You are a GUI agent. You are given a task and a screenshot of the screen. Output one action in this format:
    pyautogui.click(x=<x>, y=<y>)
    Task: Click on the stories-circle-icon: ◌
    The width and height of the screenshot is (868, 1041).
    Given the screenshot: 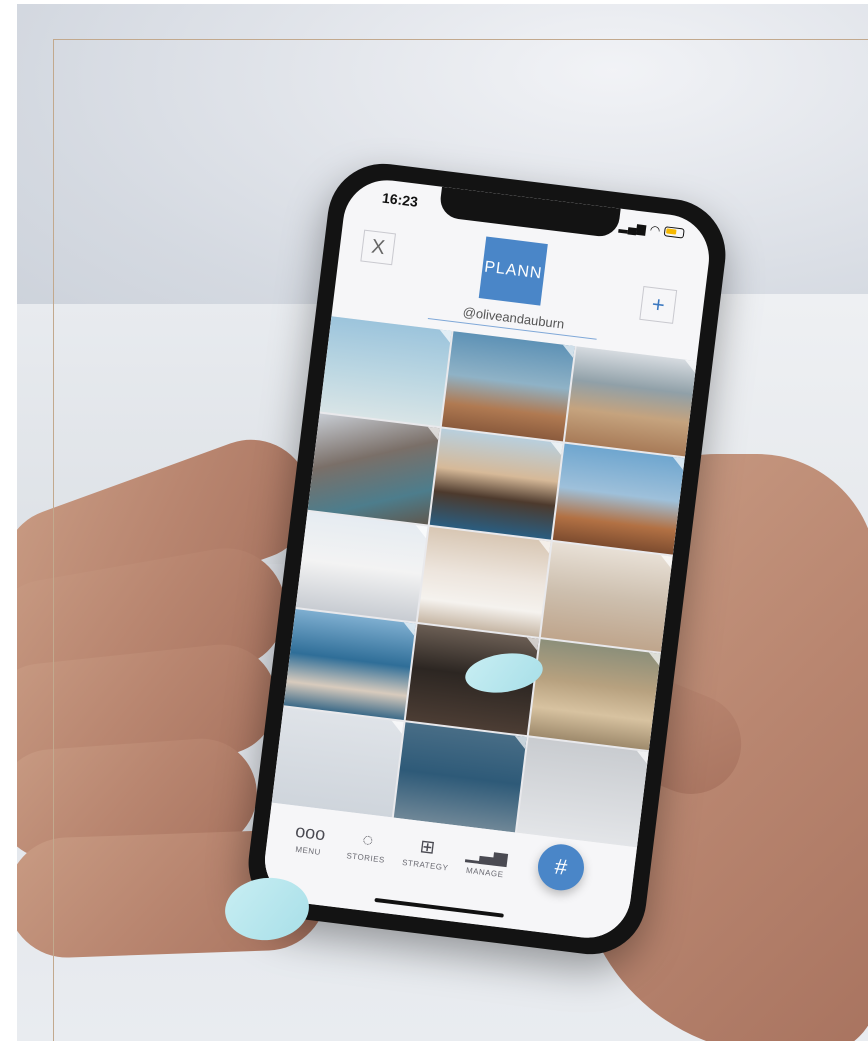 What is the action you would take?
    pyautogui.click(x=368, y=840)
    